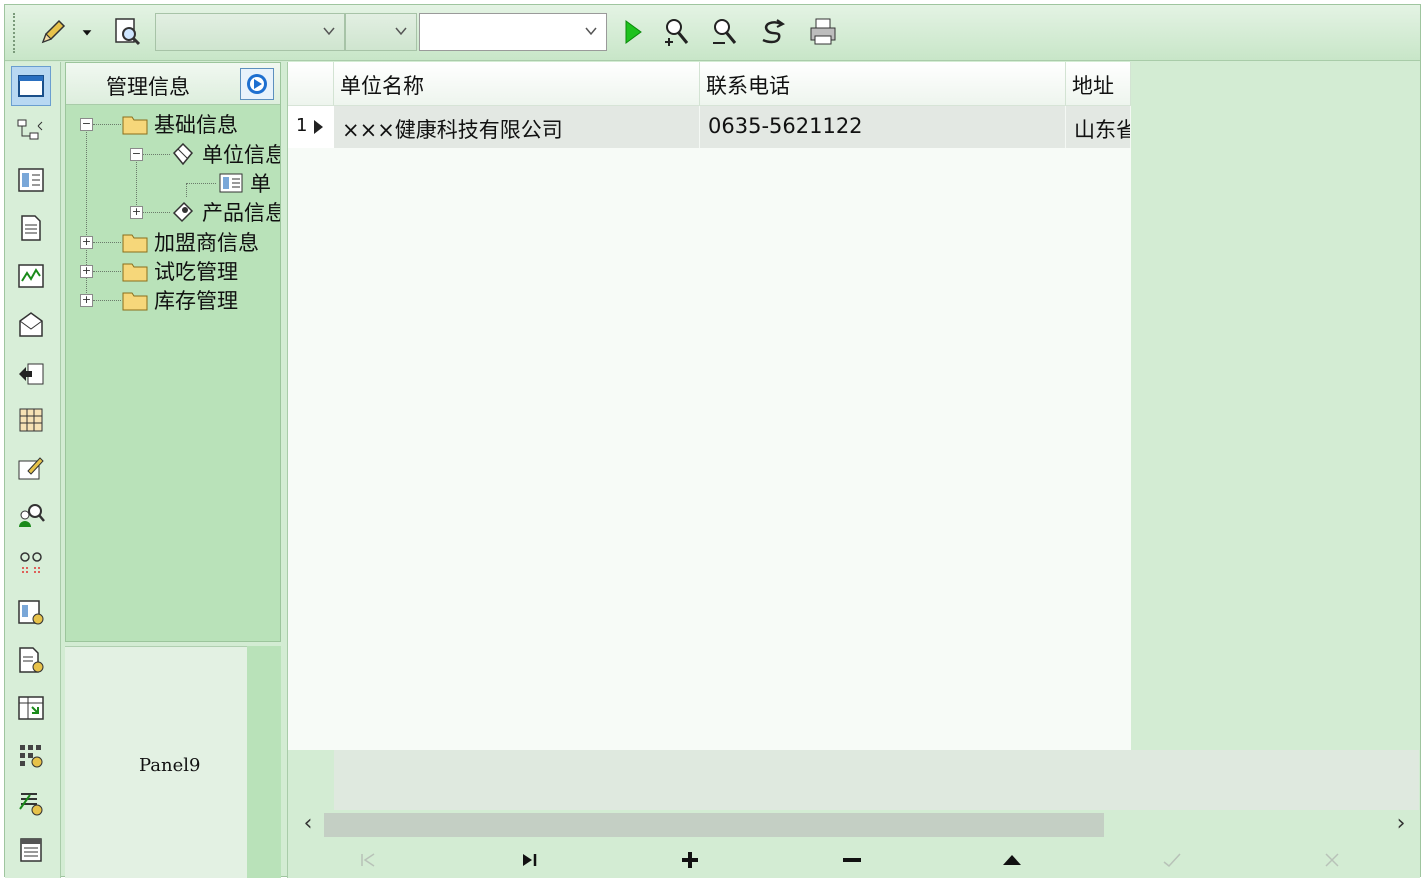  I want to click on replace-icon, so click(773, 32).